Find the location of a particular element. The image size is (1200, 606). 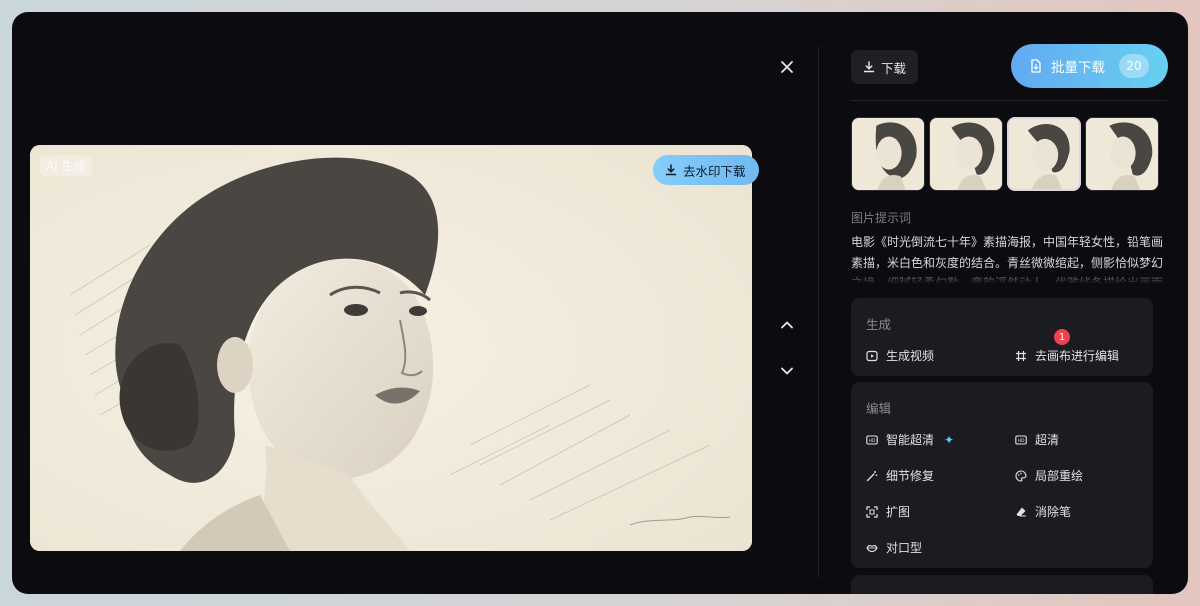

ai-generated-badge: AI 生成 is located at coordinates (66, 165).